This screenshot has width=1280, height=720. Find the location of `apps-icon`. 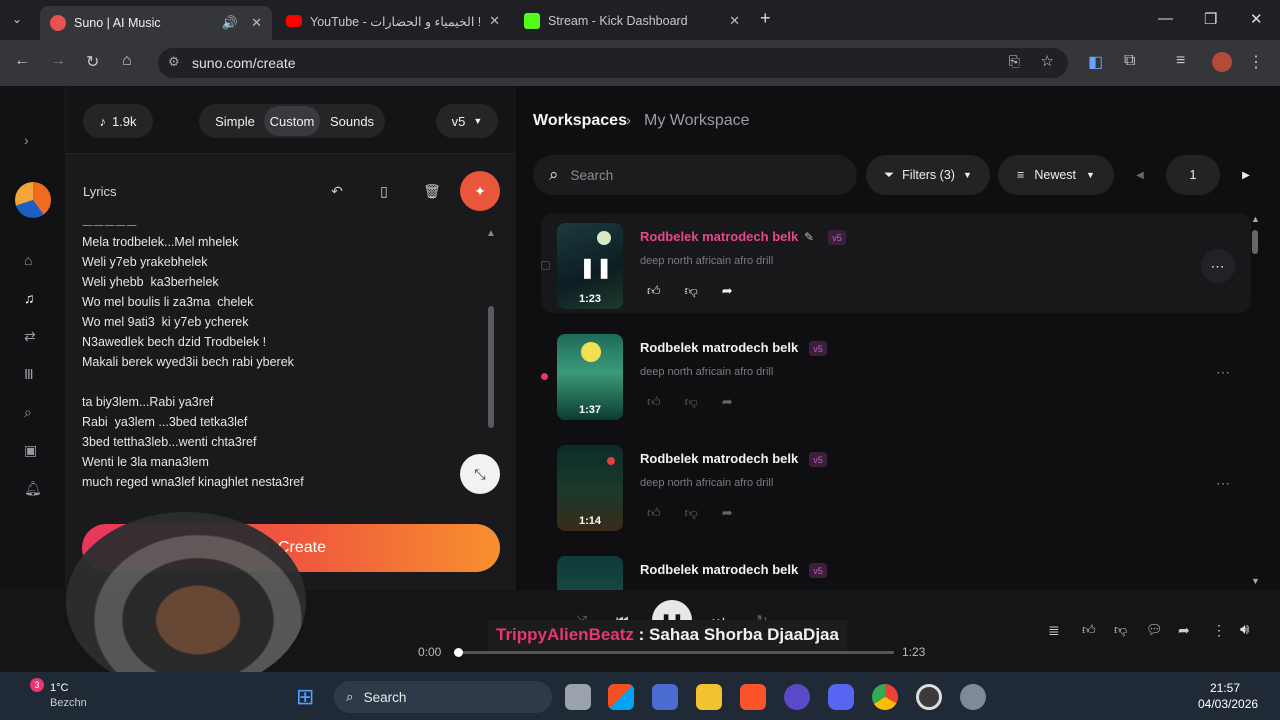

apps-icon is located at coordinates (665, 697).